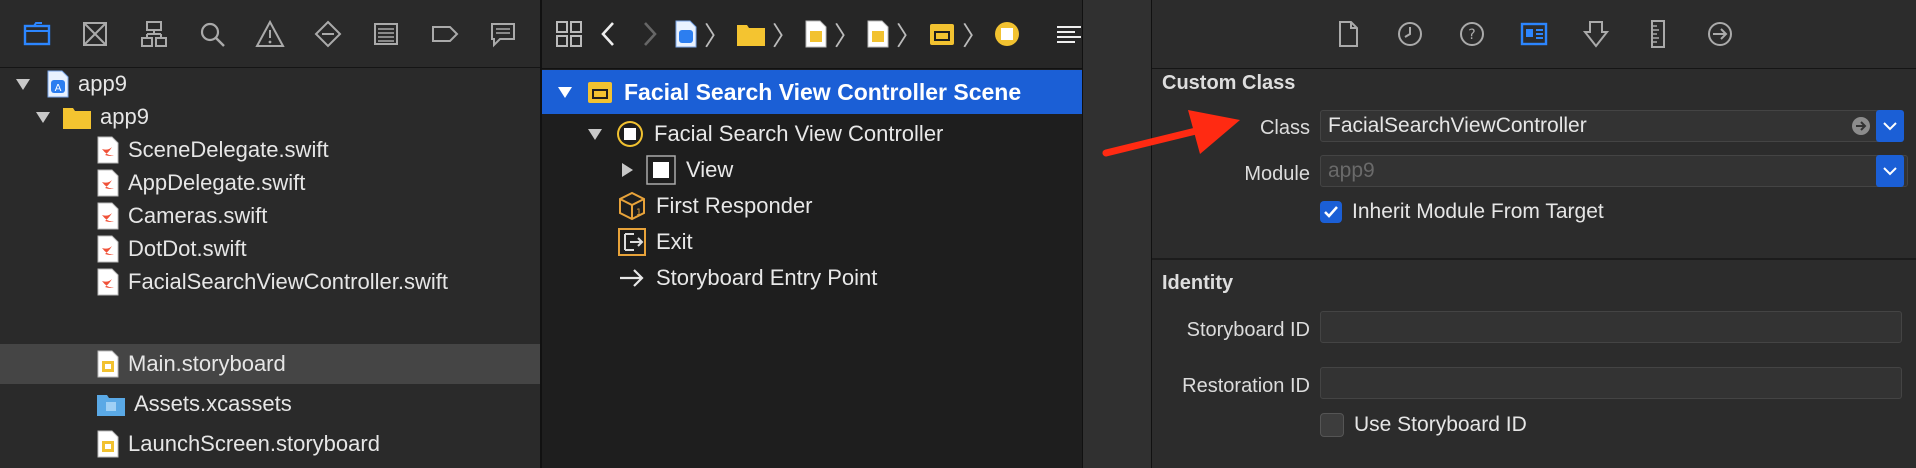 This screenshot has height=468, width=1916. Describe the element at coordinates (1861, 126) in the screenshot. I see `navigate-to-class-icon` at that location.